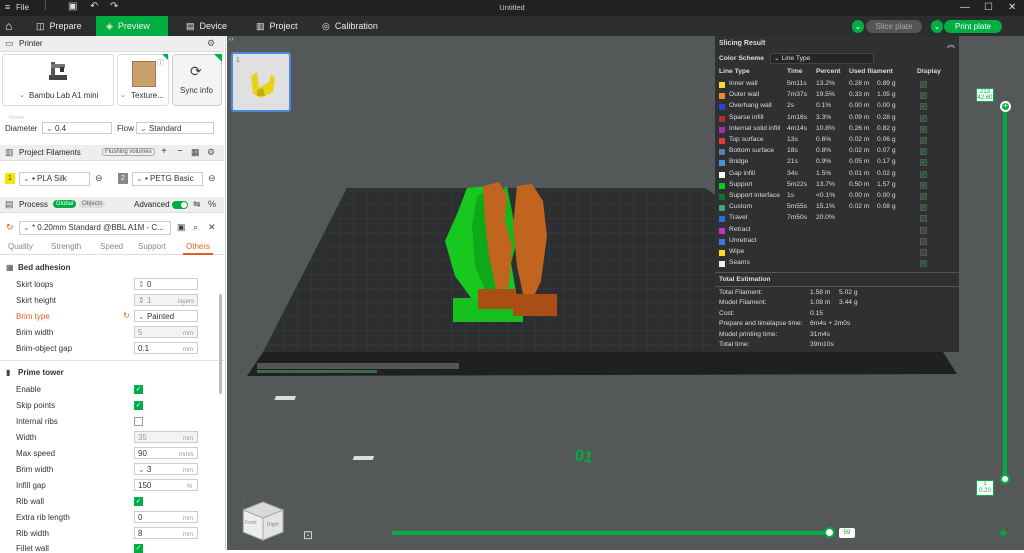 This screenshot has width=1024, height=553. I want to click on add-icon: +, so click(164, 151).